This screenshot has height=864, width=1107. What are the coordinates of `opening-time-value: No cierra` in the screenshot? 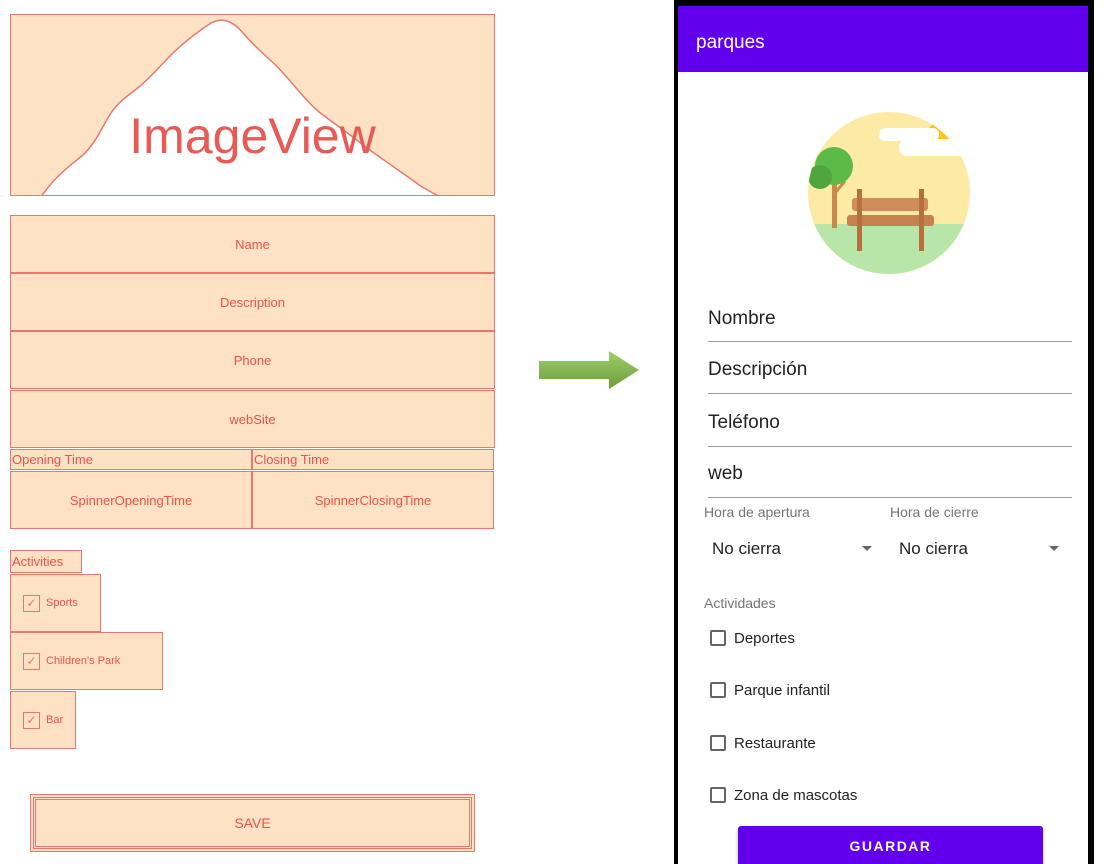 It's located at (746, 548).